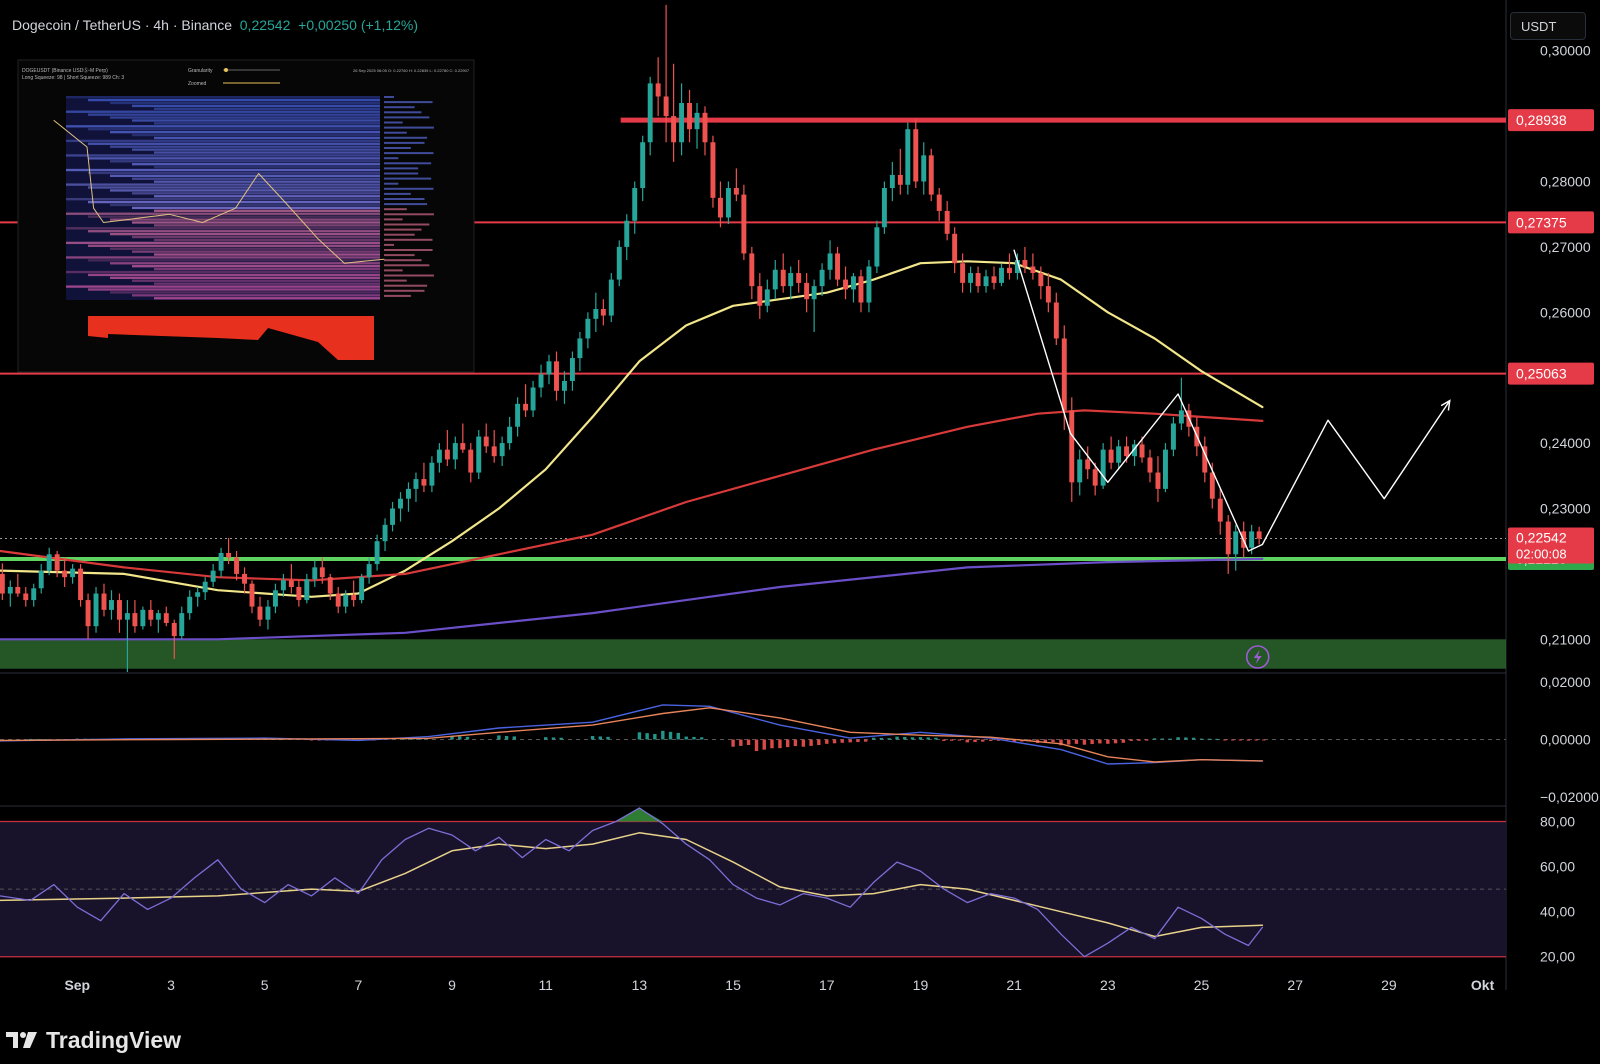 The width and height of the screenshot is (1600, 1064). Describe the element at coordinates (1202, 985) in the screenshot. I see `time-axis-tick: 25` at that location.